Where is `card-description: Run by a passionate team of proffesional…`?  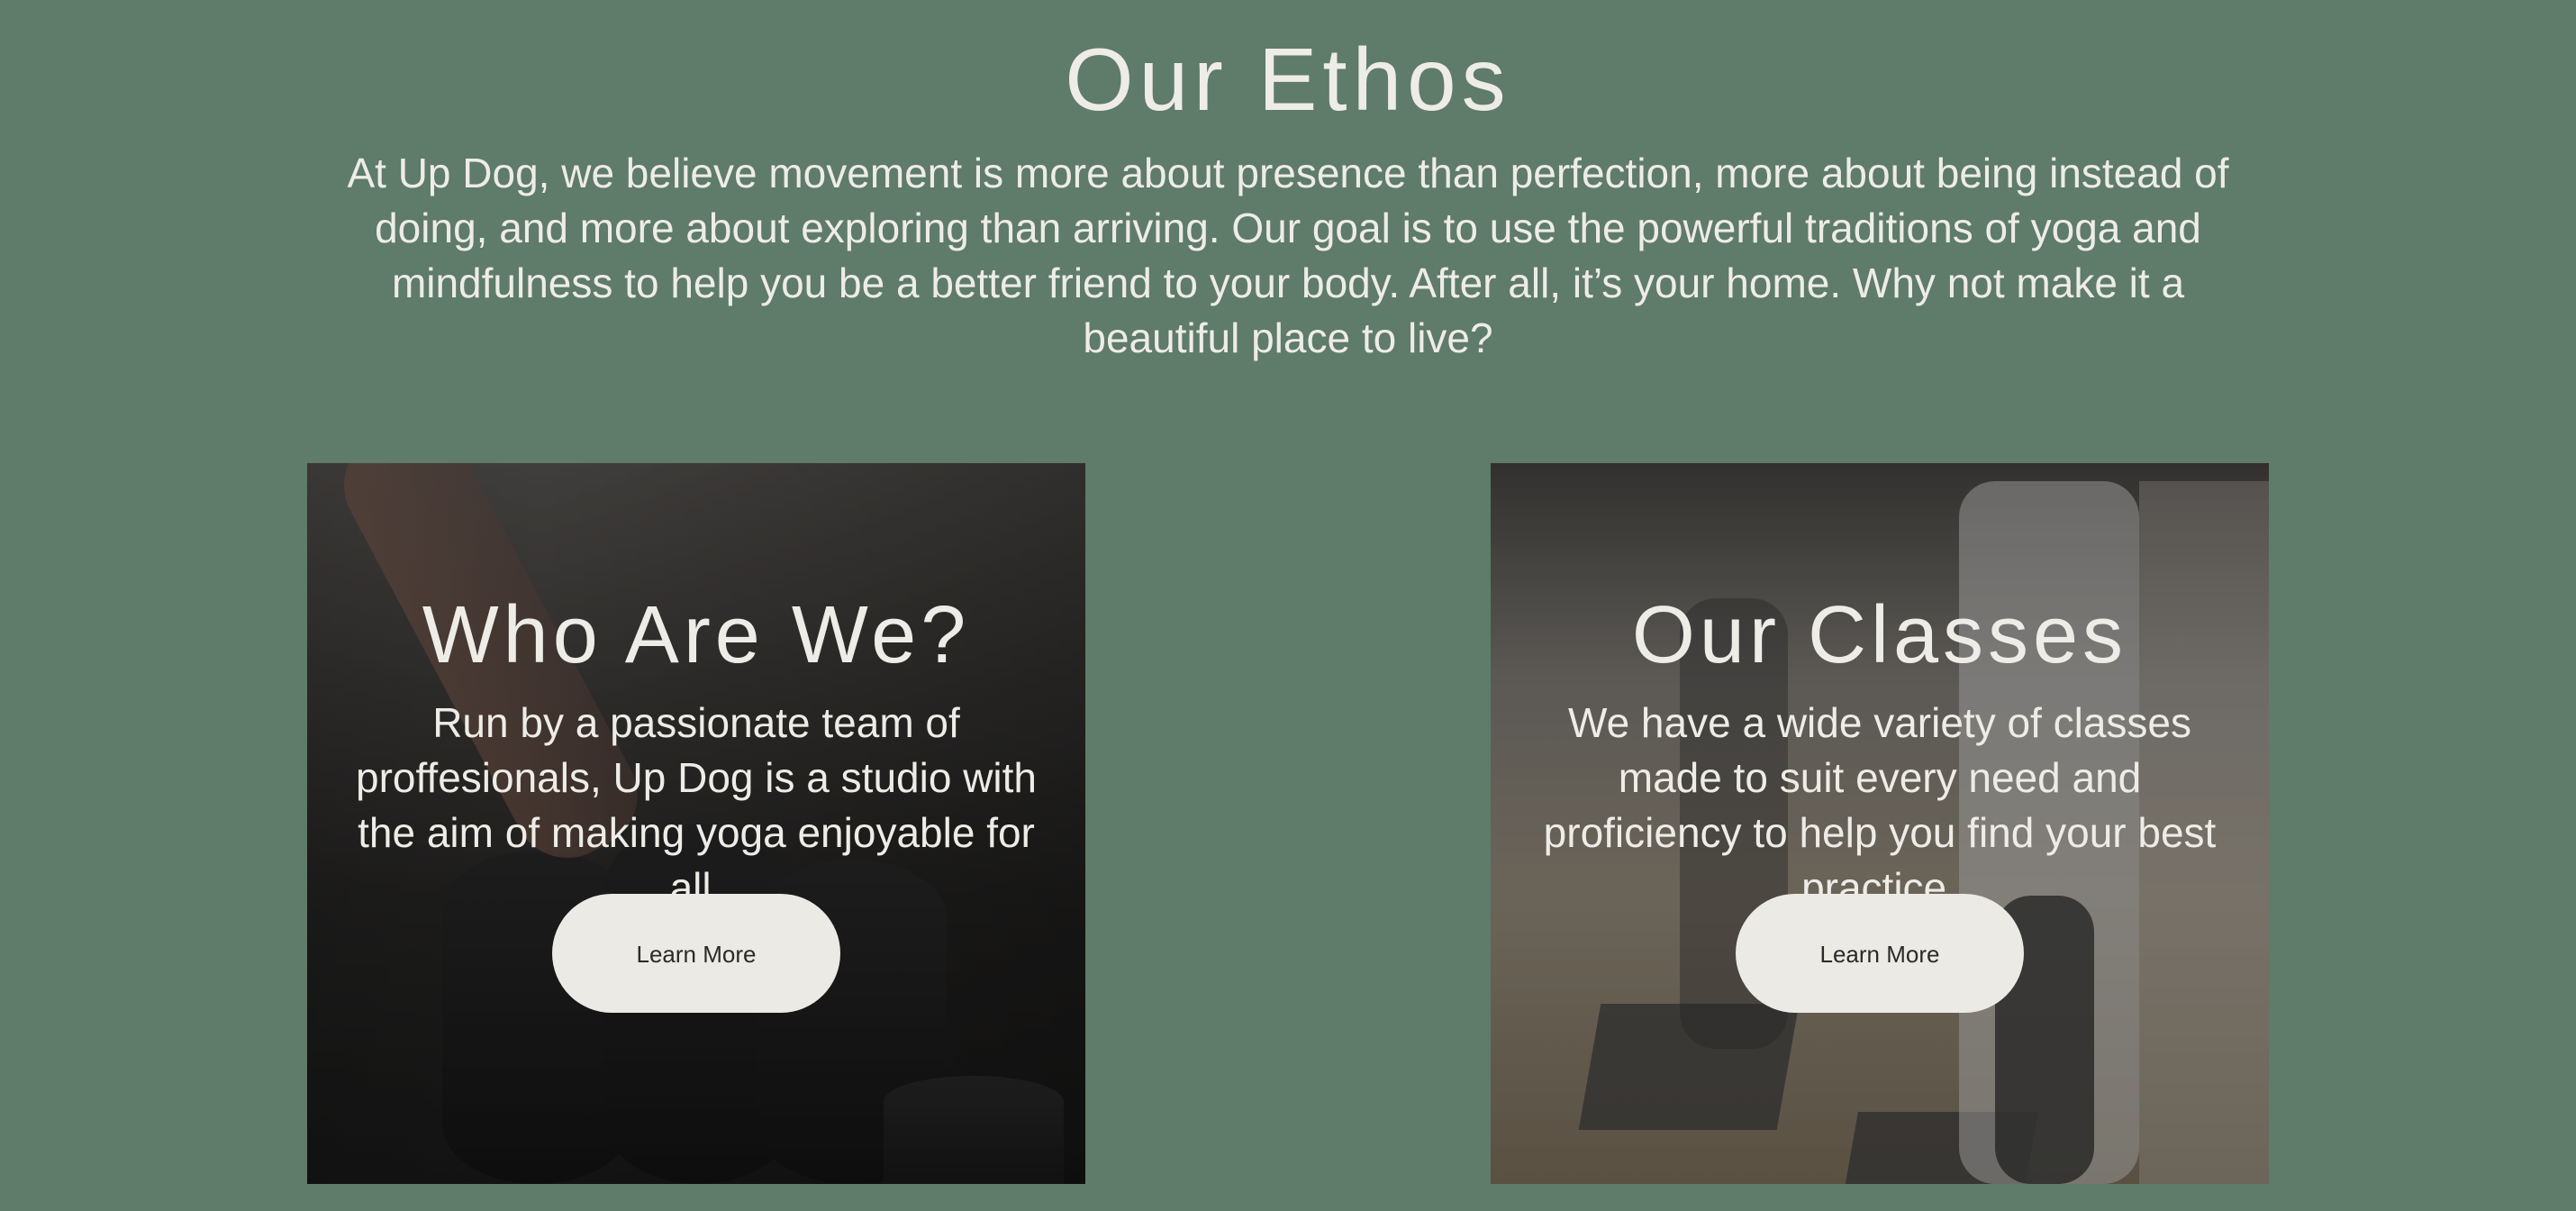 card-description: Run by a passionate team of proffesional… is located at coordinates (696, 805).